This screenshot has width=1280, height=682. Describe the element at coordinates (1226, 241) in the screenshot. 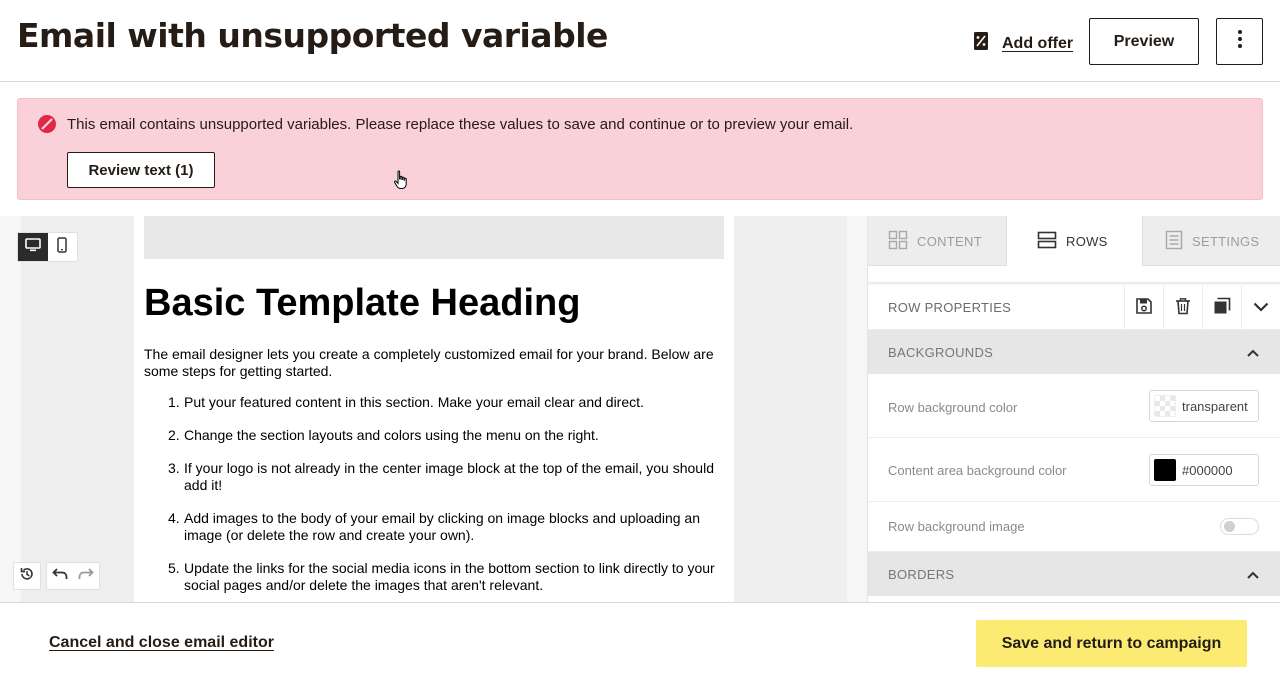

I see `tab-settings-label: SETTINGS` at that location.